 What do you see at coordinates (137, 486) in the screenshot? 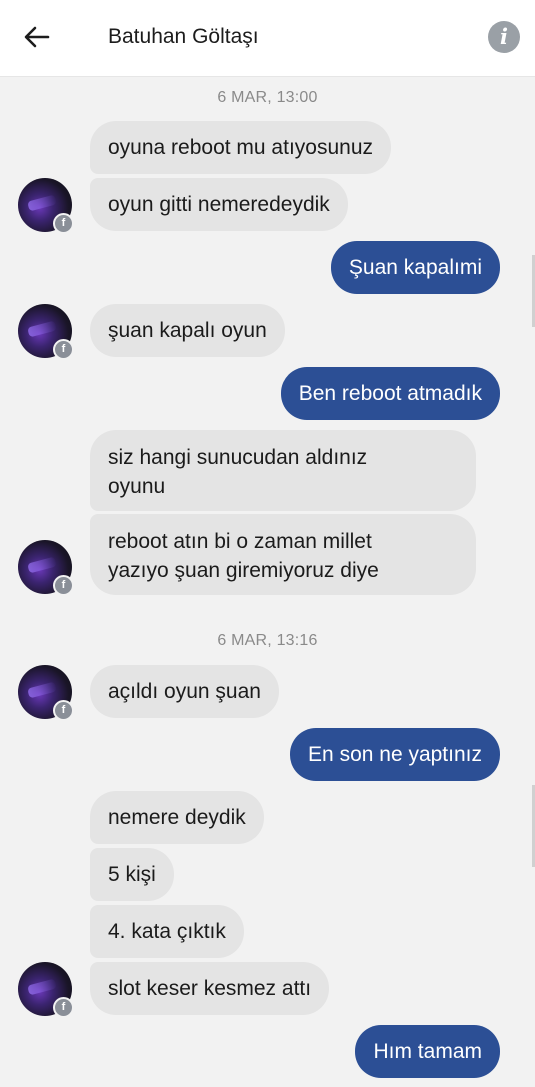
I see `message-line: oyunu` at bounding box center [137, 486].